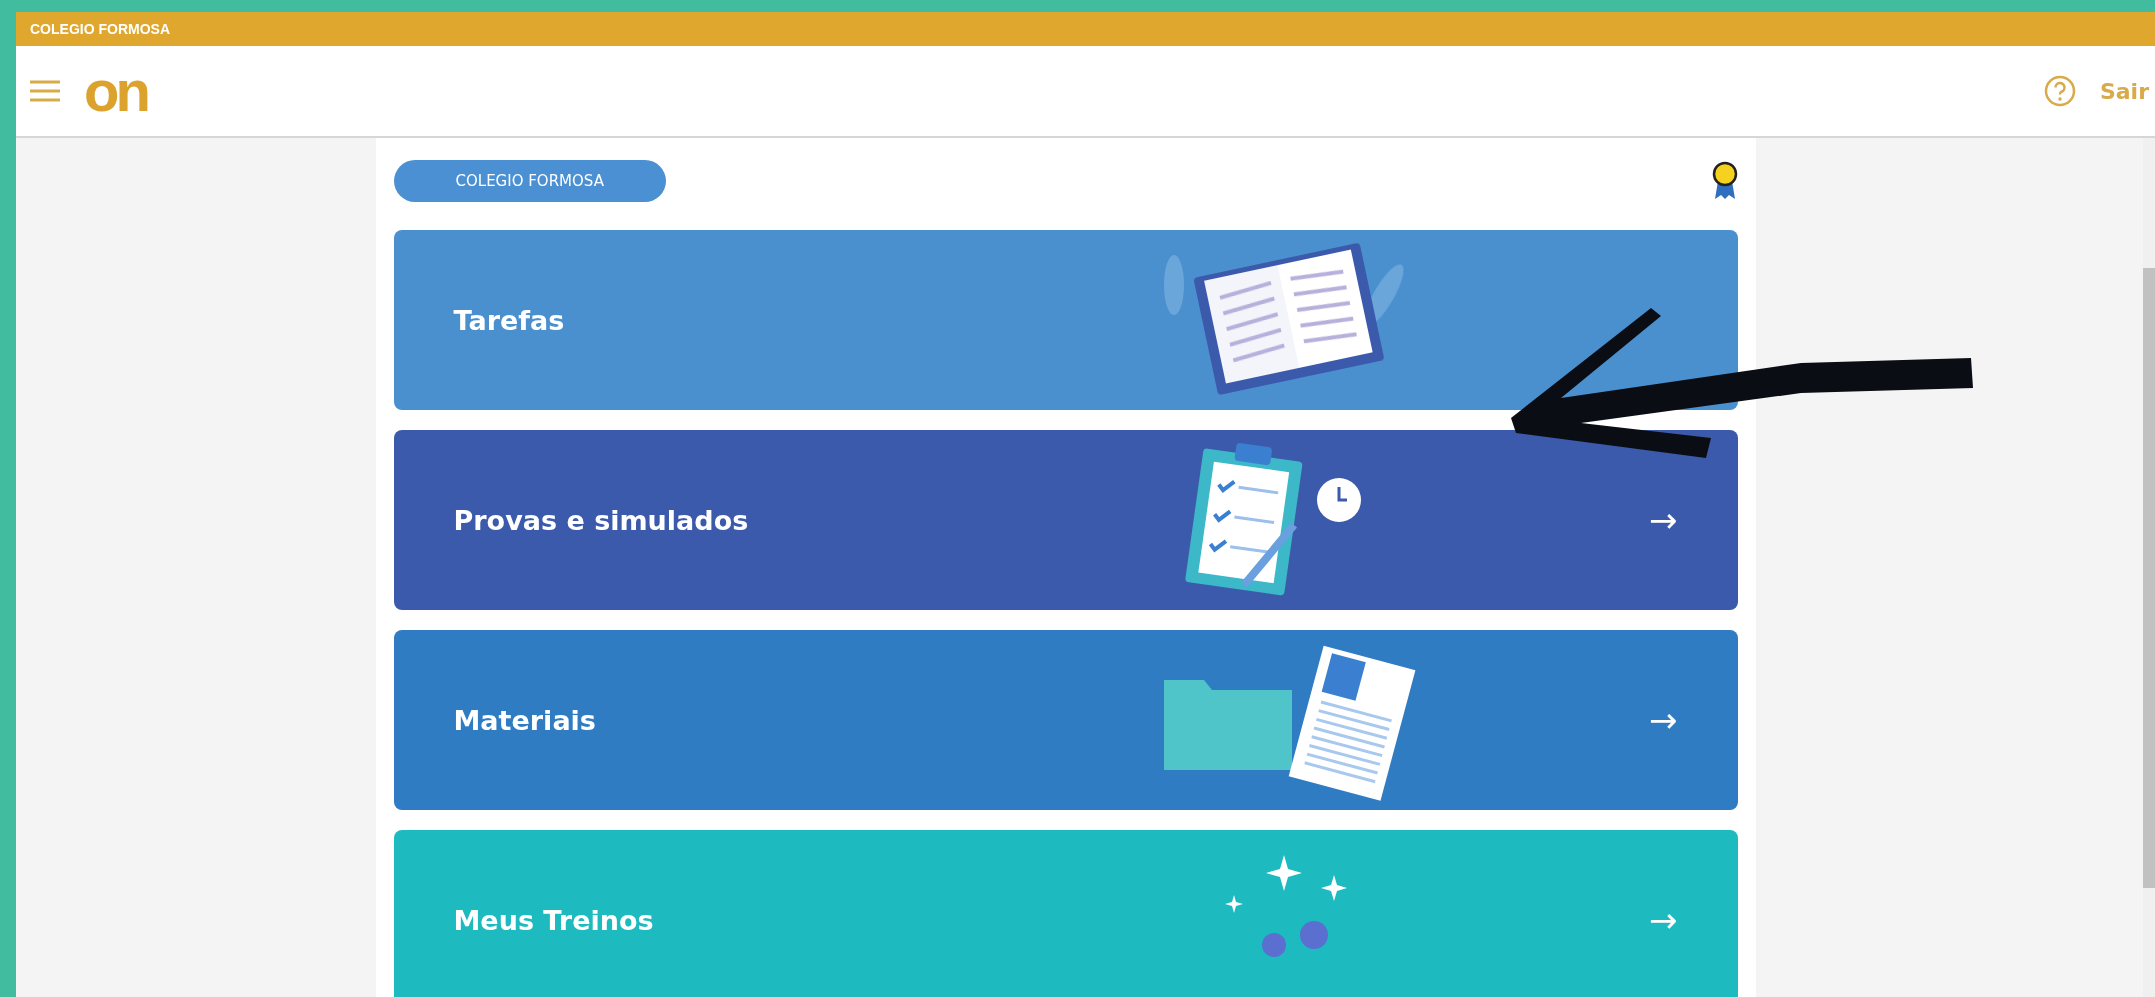  What do you see at coordinates (1065, 520) in the screenshot?
I see `menu-card: Provas e simulados →` at bounding box center [1065, 520].